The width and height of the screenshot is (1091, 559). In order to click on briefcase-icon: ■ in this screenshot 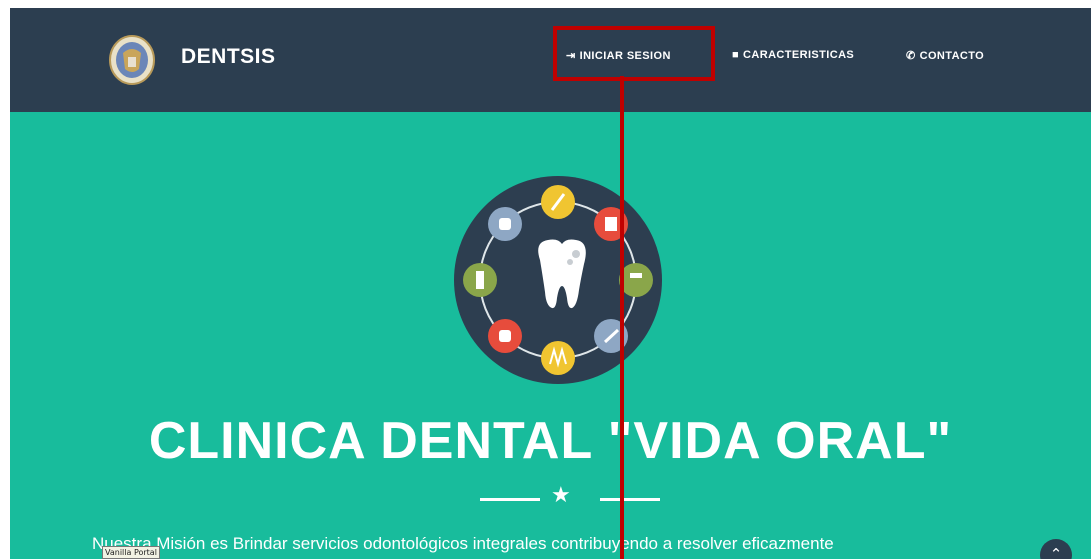, I will do `click(736, 55)`.